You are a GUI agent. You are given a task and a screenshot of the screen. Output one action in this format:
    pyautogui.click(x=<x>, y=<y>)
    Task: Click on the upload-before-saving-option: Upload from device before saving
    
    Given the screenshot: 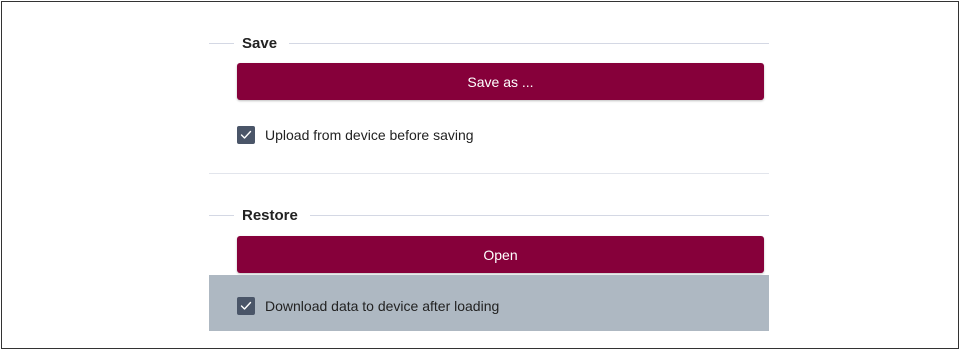 What is the action you would take?
    pyautogui.click(x=355, y=135)
    